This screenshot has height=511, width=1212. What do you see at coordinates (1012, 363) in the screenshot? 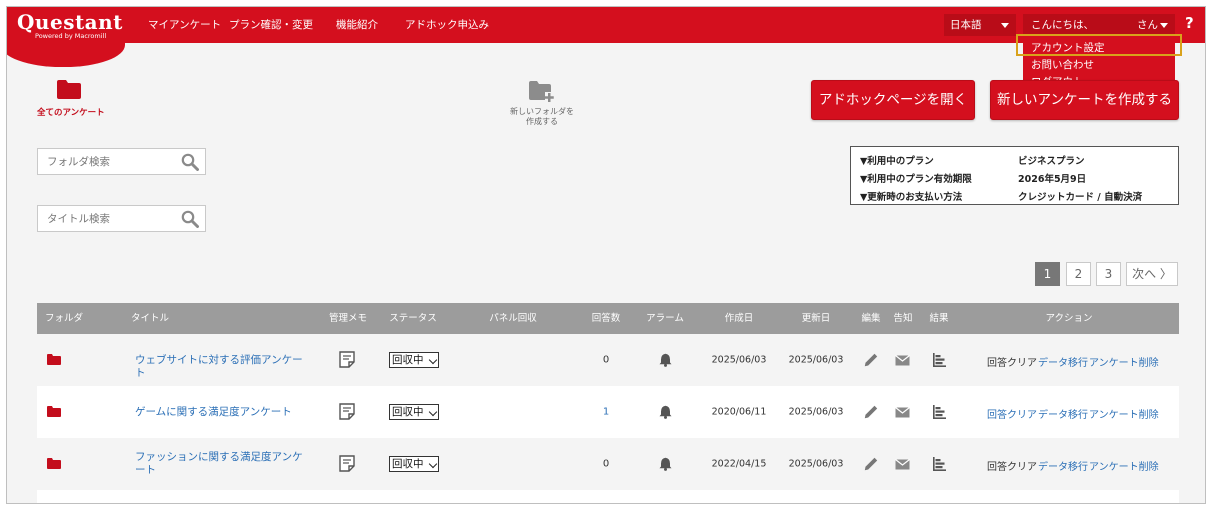
I see `clear-answers-text: 回答クリア` at bounding box center [1012, 363].